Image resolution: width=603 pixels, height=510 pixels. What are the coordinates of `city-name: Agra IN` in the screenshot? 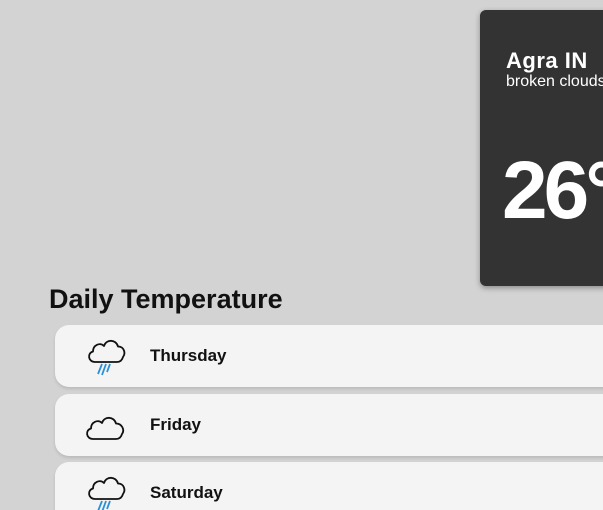 It's located at (547, 60).